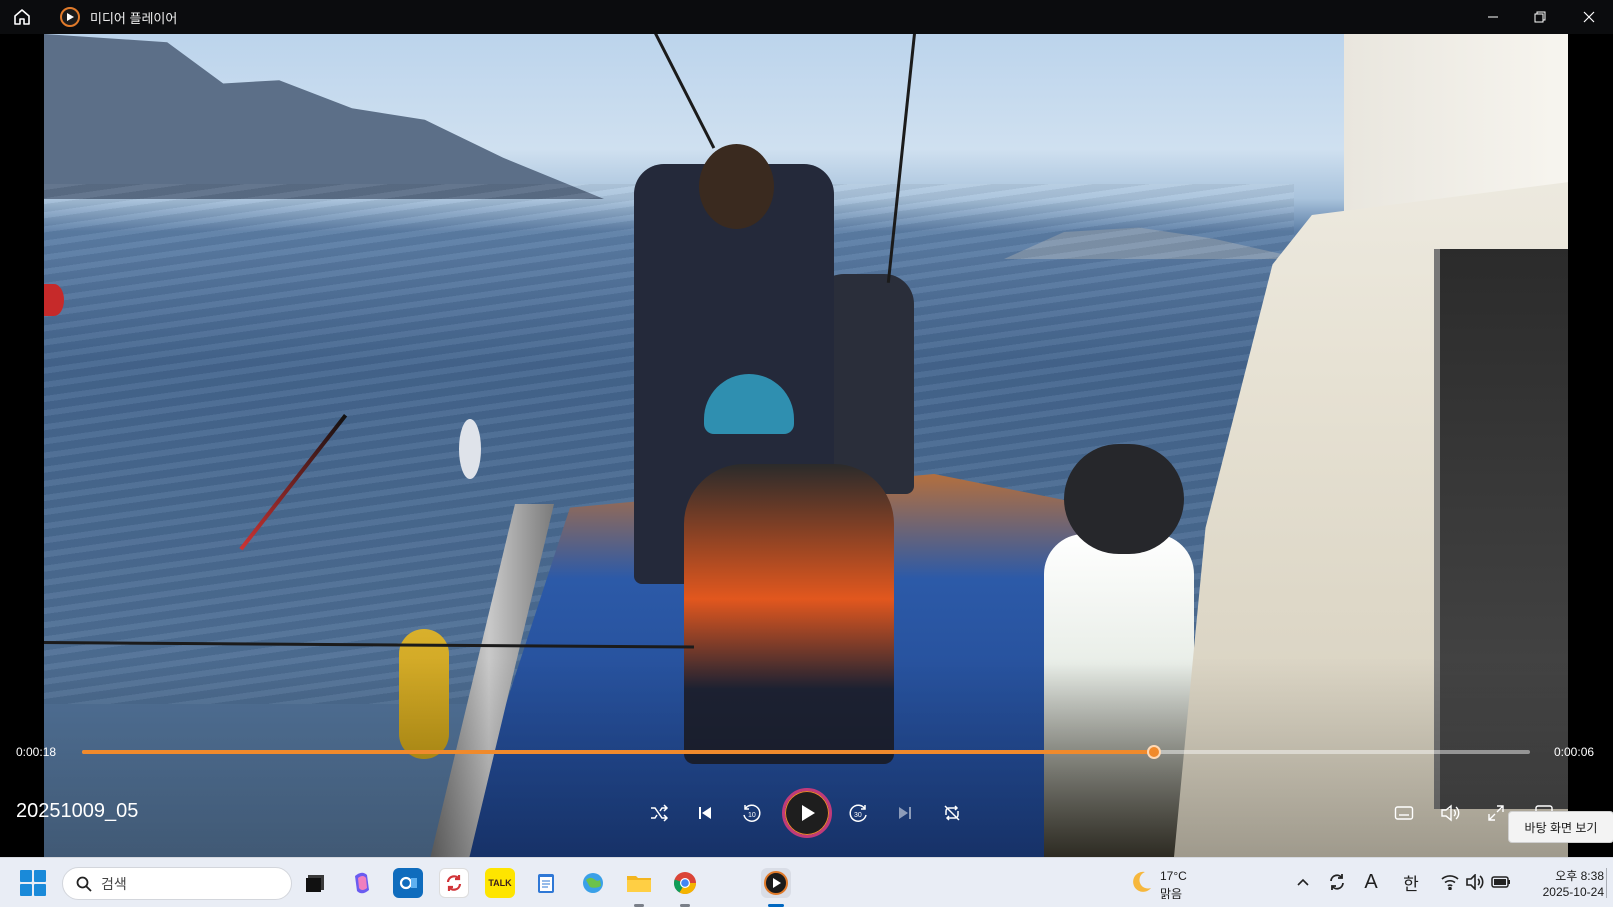 The height and width of the screenshot is (907, 1613). I want to click on notepad-icon, so click(546, 883).